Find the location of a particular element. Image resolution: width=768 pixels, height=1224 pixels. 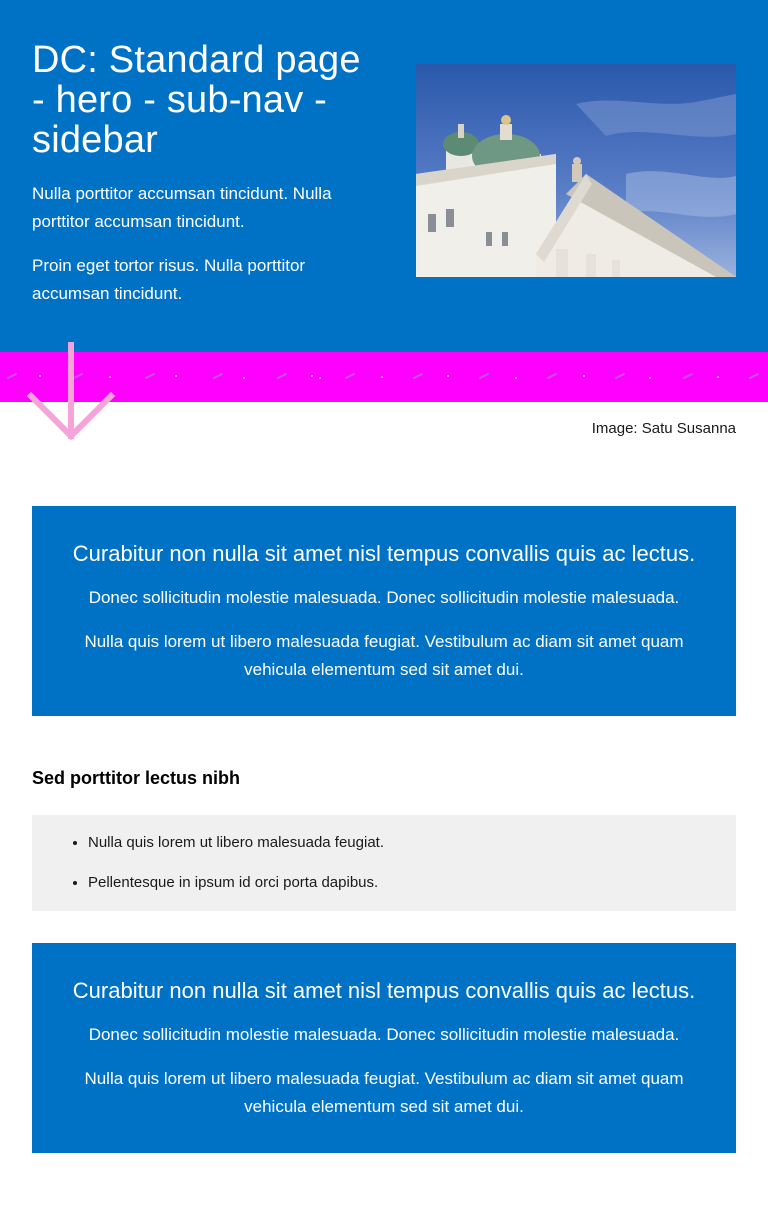

image-credit: Image: Satu Susanna is located at coordinates (663, 428).